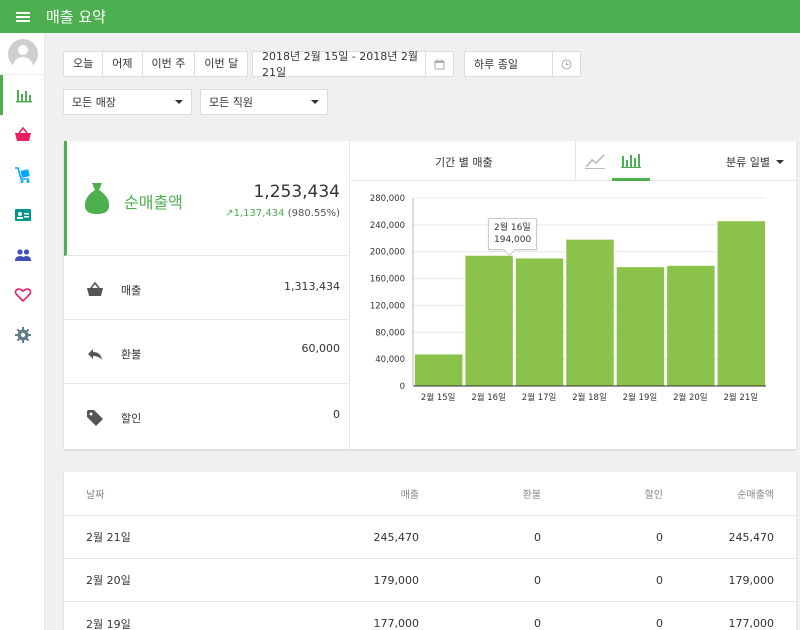  Describe the element at coordinates (640, 397) in the screenshot. I see `x-tick-label: 2월 19일` at that location.